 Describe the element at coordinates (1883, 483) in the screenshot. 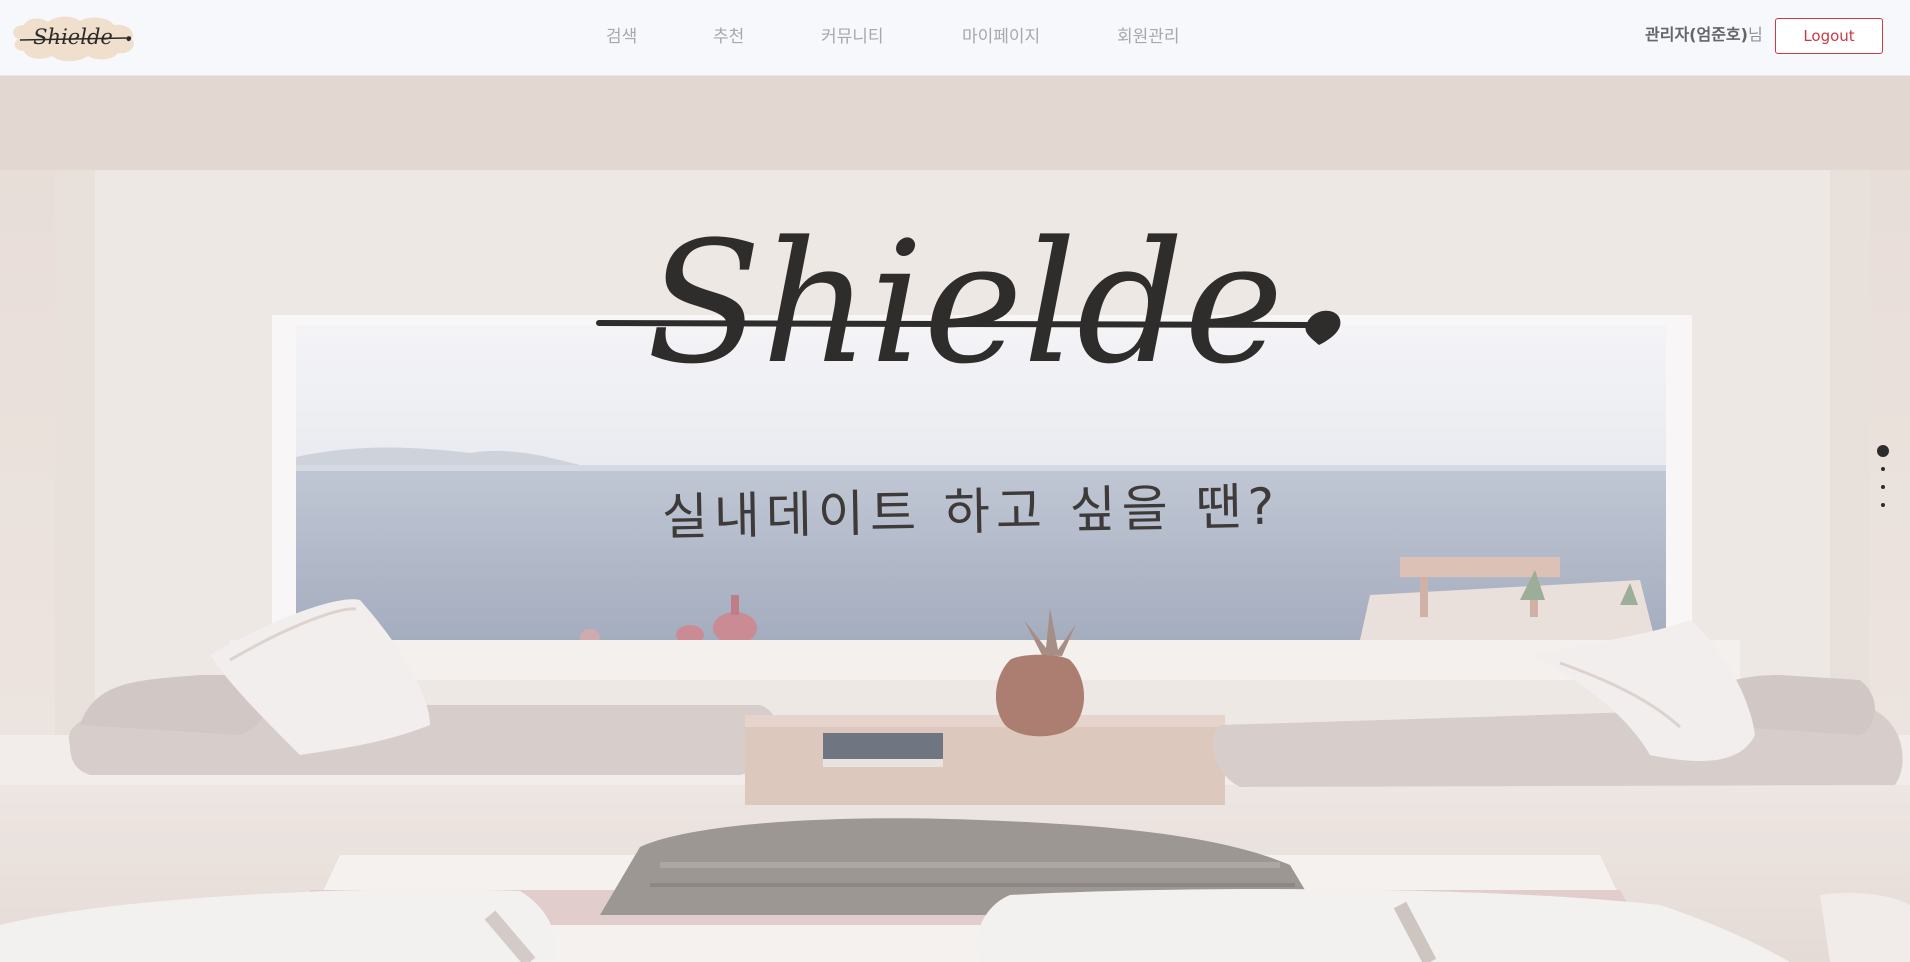

I see `slider-pagination` at that location.